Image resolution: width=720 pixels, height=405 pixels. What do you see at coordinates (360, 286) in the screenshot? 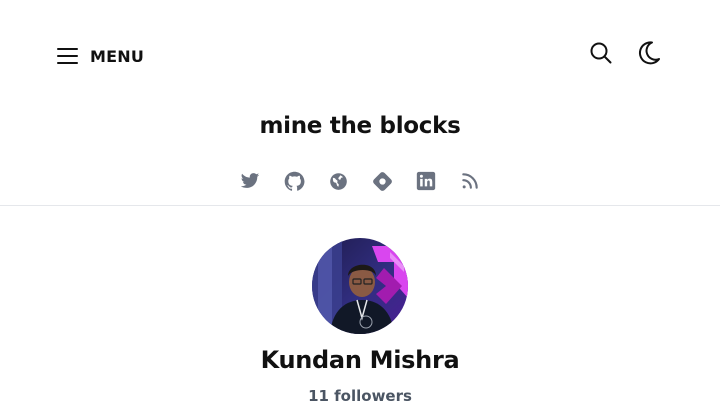
I see `author-avatar` at bounding box center [360, 286].